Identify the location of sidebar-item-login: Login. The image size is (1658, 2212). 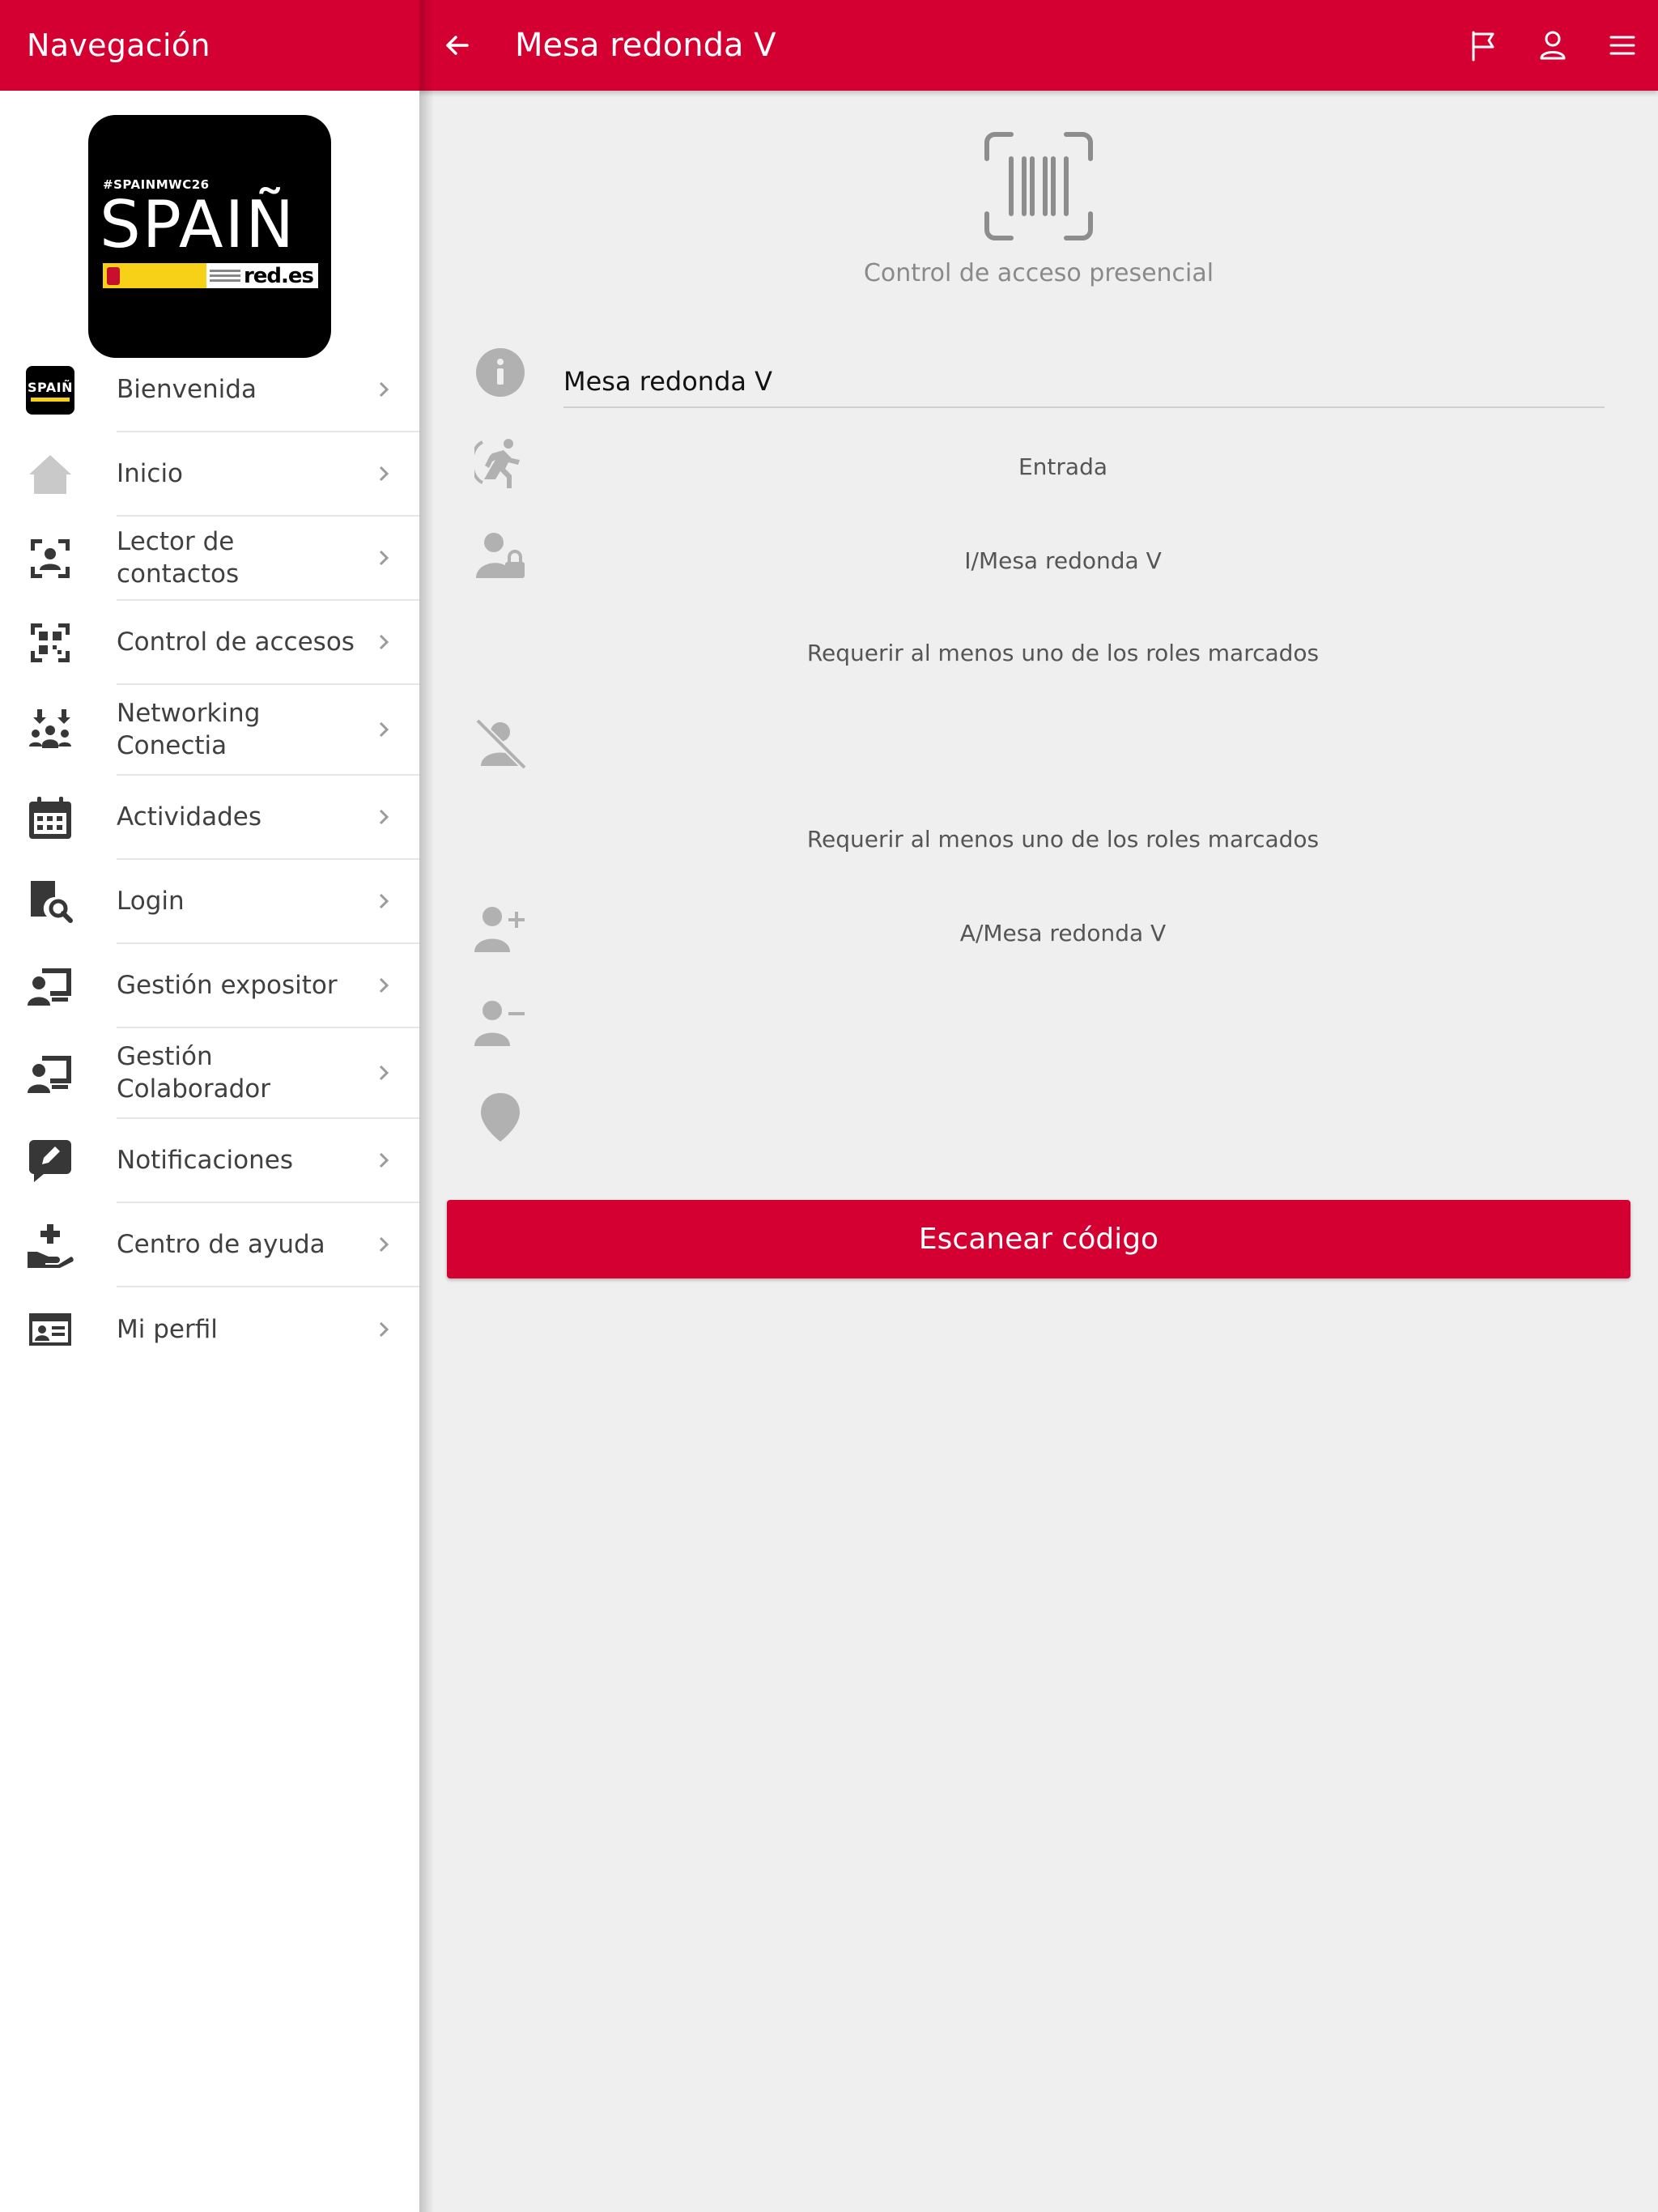
(209, 902).